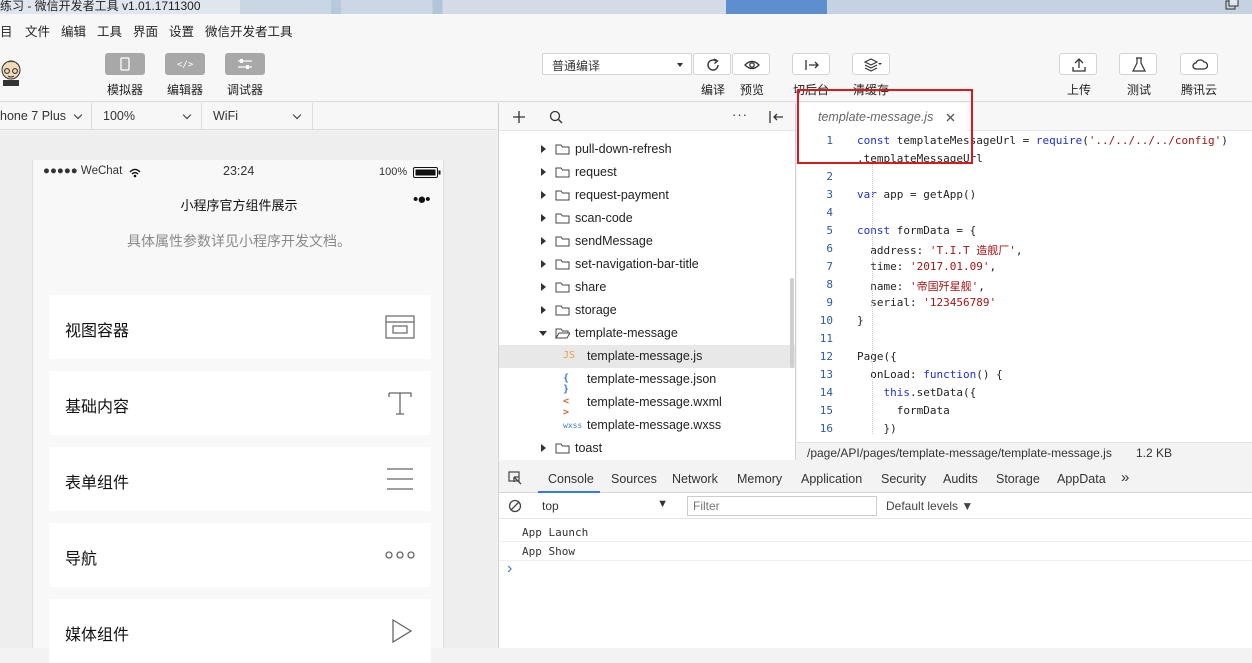 The width and height of the screenshot is (1252, 663). What do you see at coordinates (1125, 477) in the screenshot?
I see `more-tabs-icon: »` at bounding box center [1125, 477].